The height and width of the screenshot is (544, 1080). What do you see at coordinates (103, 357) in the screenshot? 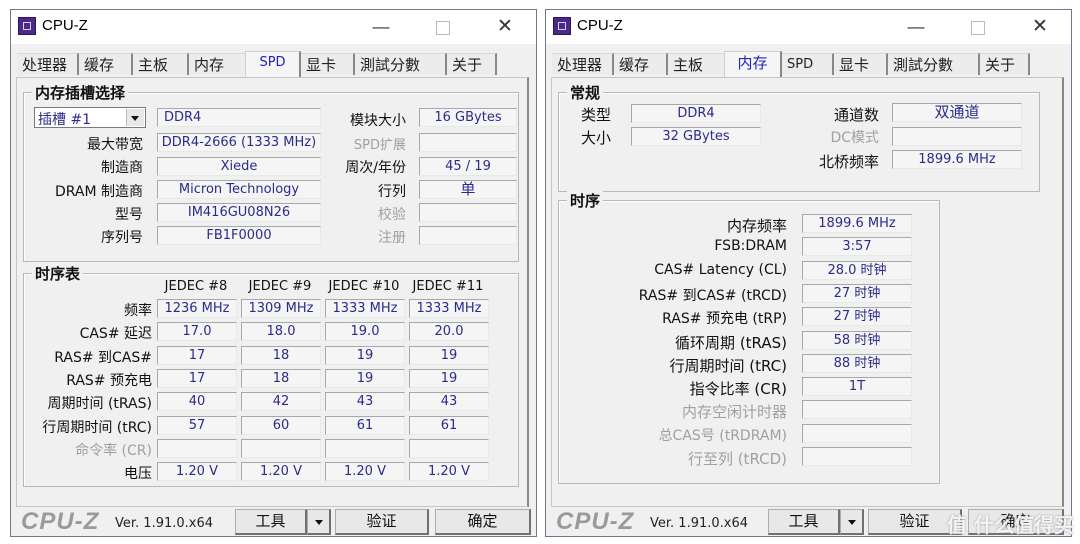
I see `timing-row-label: RAS# 到CAS#` at bounding box center [103, 357].